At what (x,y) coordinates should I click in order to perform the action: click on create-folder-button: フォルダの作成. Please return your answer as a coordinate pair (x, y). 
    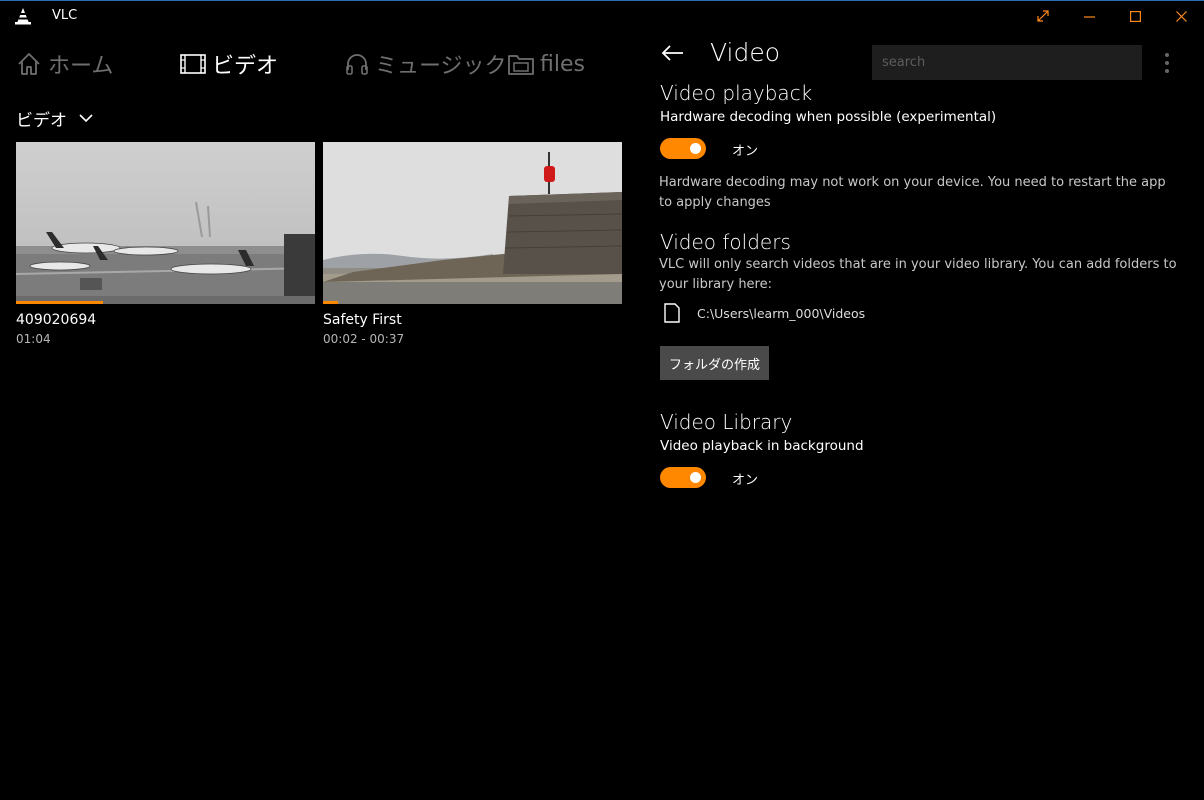
    Looking at the image, I should click on (714, 363).